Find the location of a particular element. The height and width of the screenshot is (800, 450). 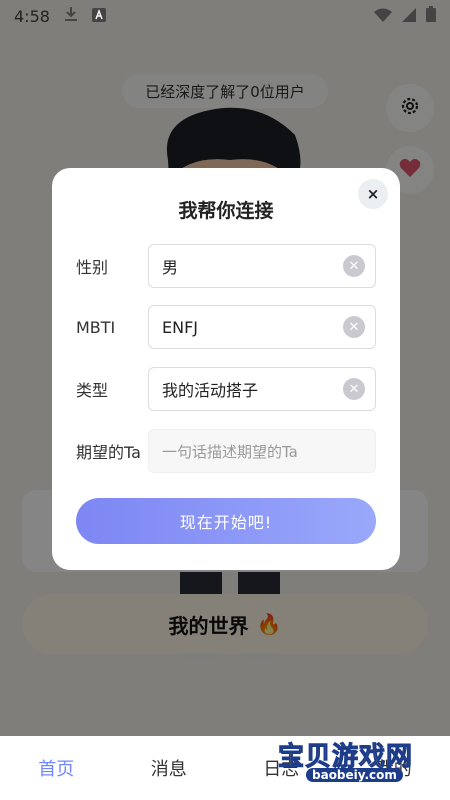

signal-icon is located at coordinates (409, 16).